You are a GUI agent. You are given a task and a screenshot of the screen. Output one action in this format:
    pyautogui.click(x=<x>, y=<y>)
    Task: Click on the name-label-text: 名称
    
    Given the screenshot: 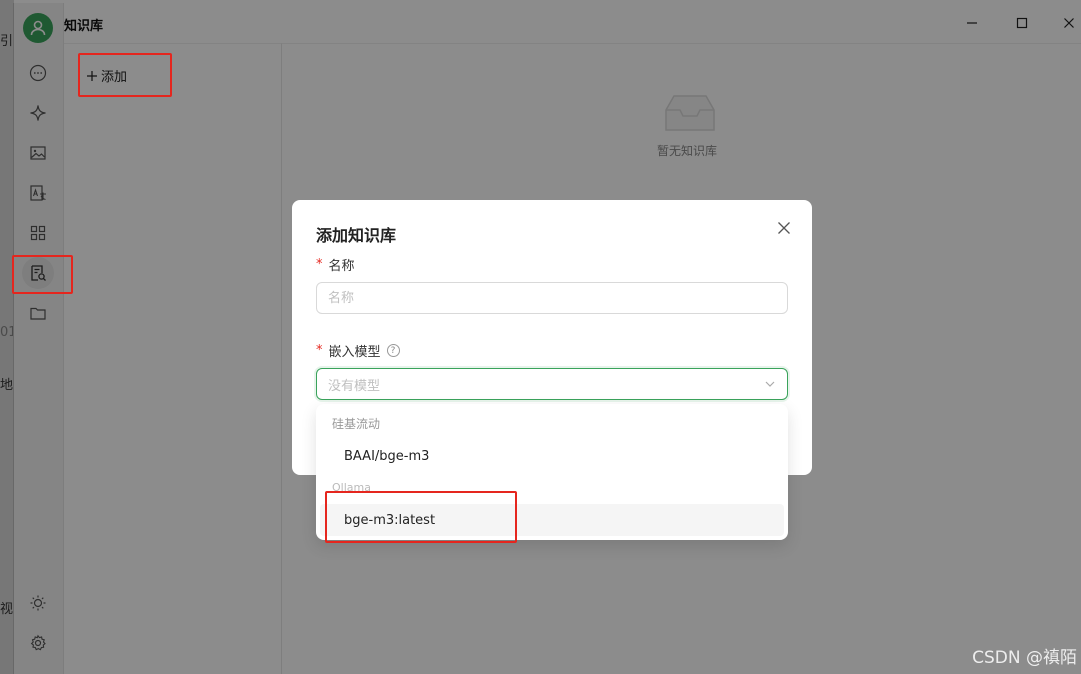 What is the action you would take?
    pyautogui.click(x=341, y=266)
    